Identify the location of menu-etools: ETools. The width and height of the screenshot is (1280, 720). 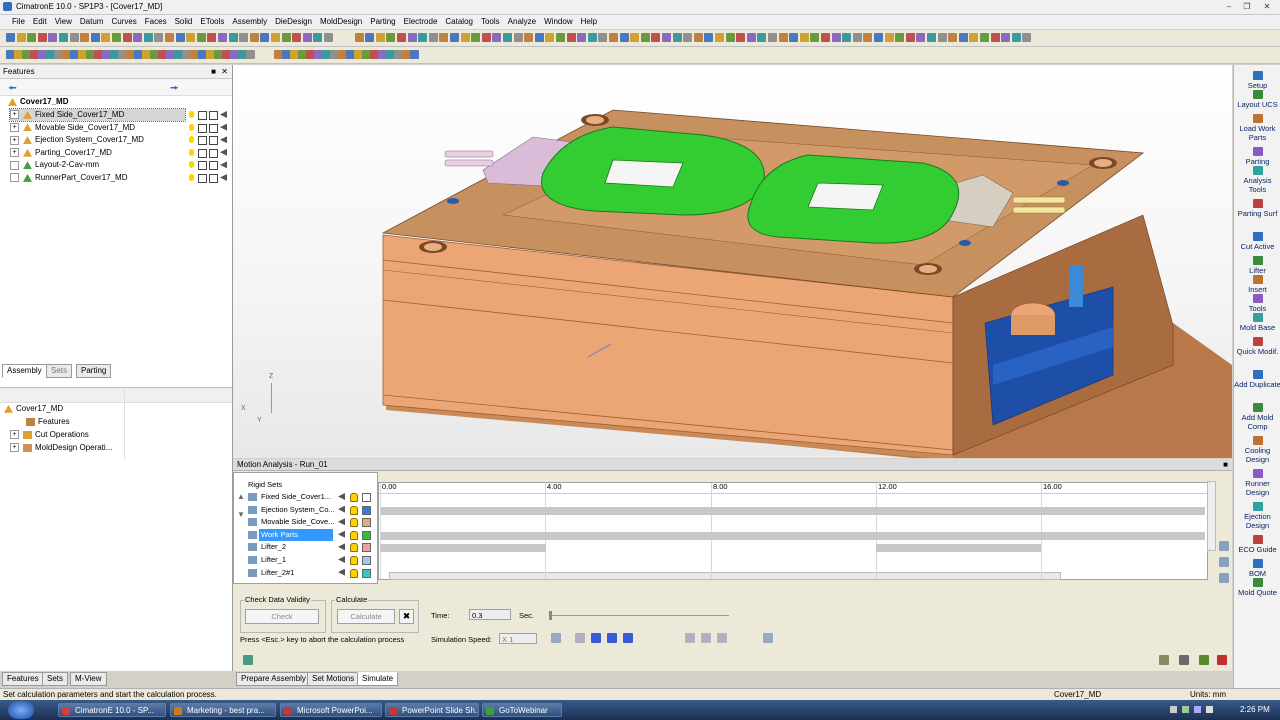
(212, 22).